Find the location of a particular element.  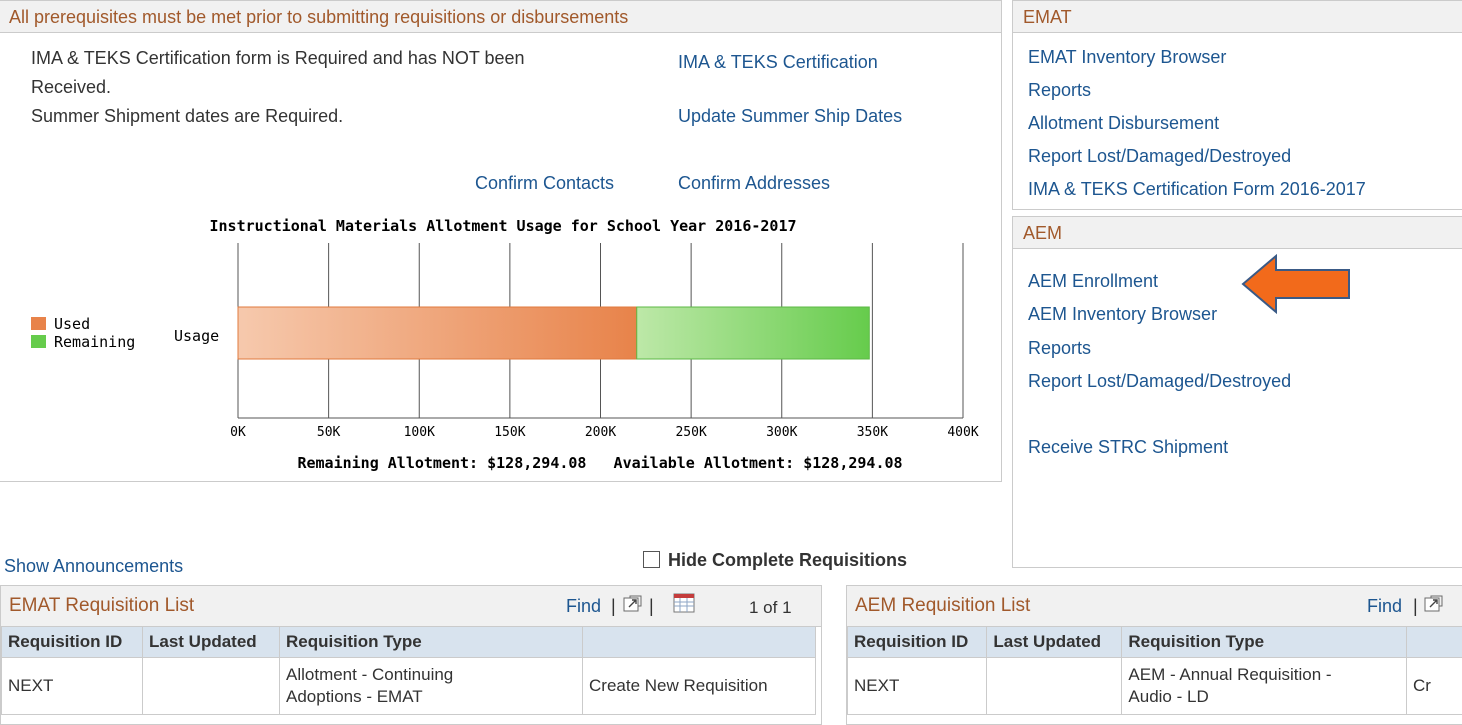

ima-teks-form-link: IMA & TEKS Certification Form 2016-2017 is located at coordinates (1197, 189).